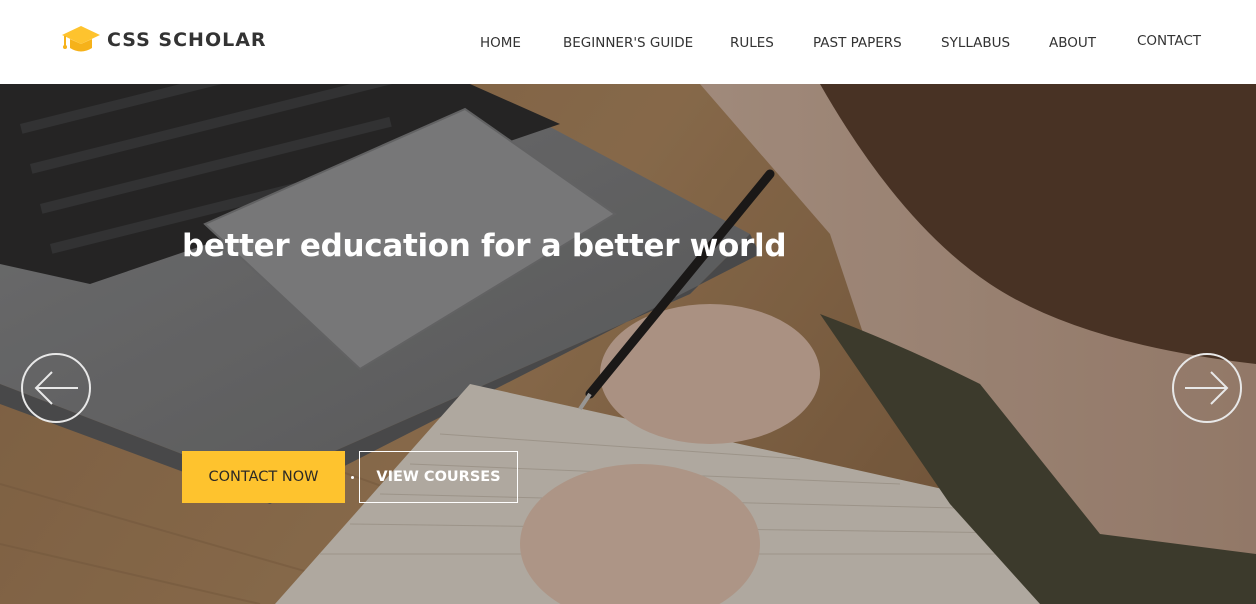  I want to click on hero-headline: better education for a better world, so click(484, 246).